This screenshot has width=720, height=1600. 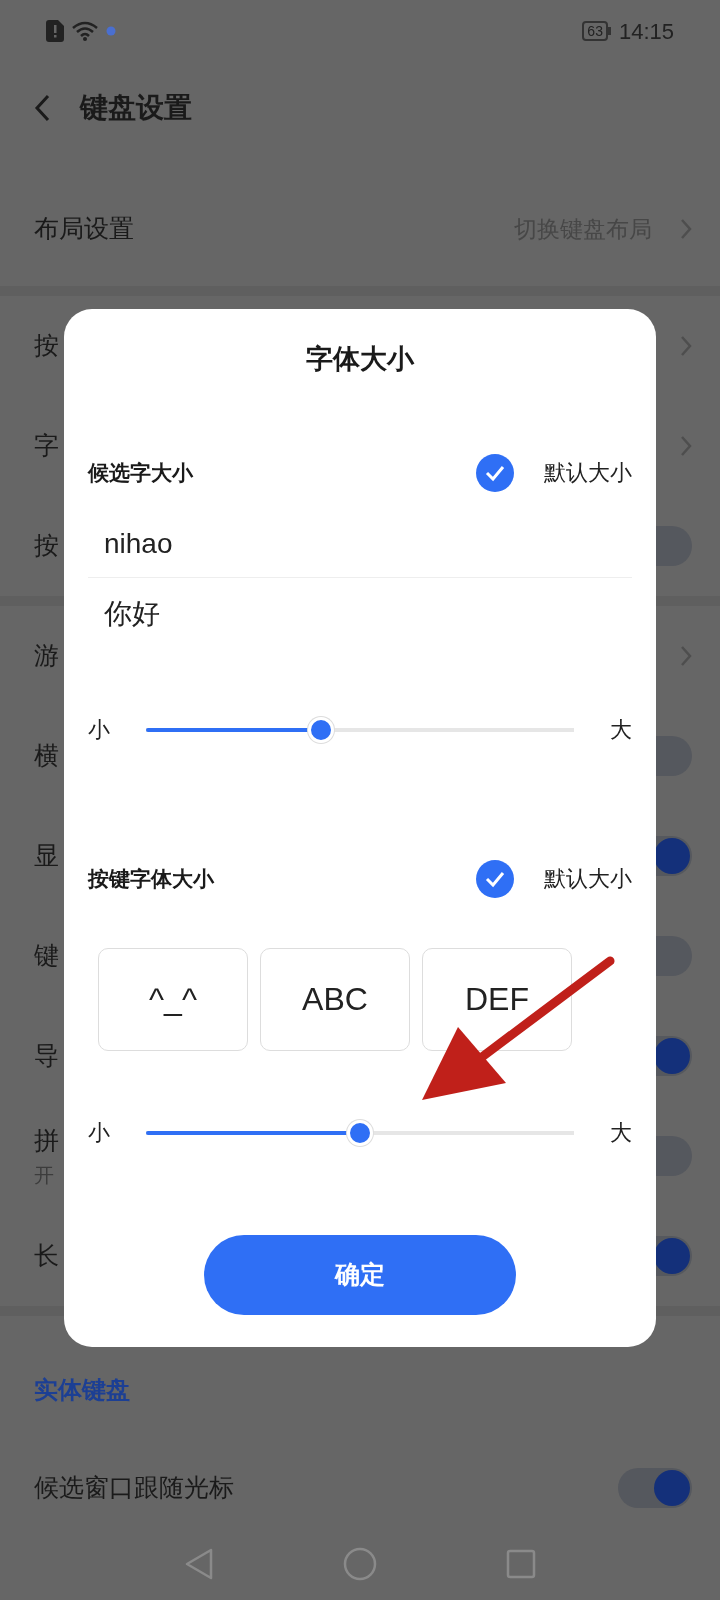 What do you see at coordinates (173, 999) in the screenshot?
I see `key-preview: ^_^` at bounding box center [173, 999].